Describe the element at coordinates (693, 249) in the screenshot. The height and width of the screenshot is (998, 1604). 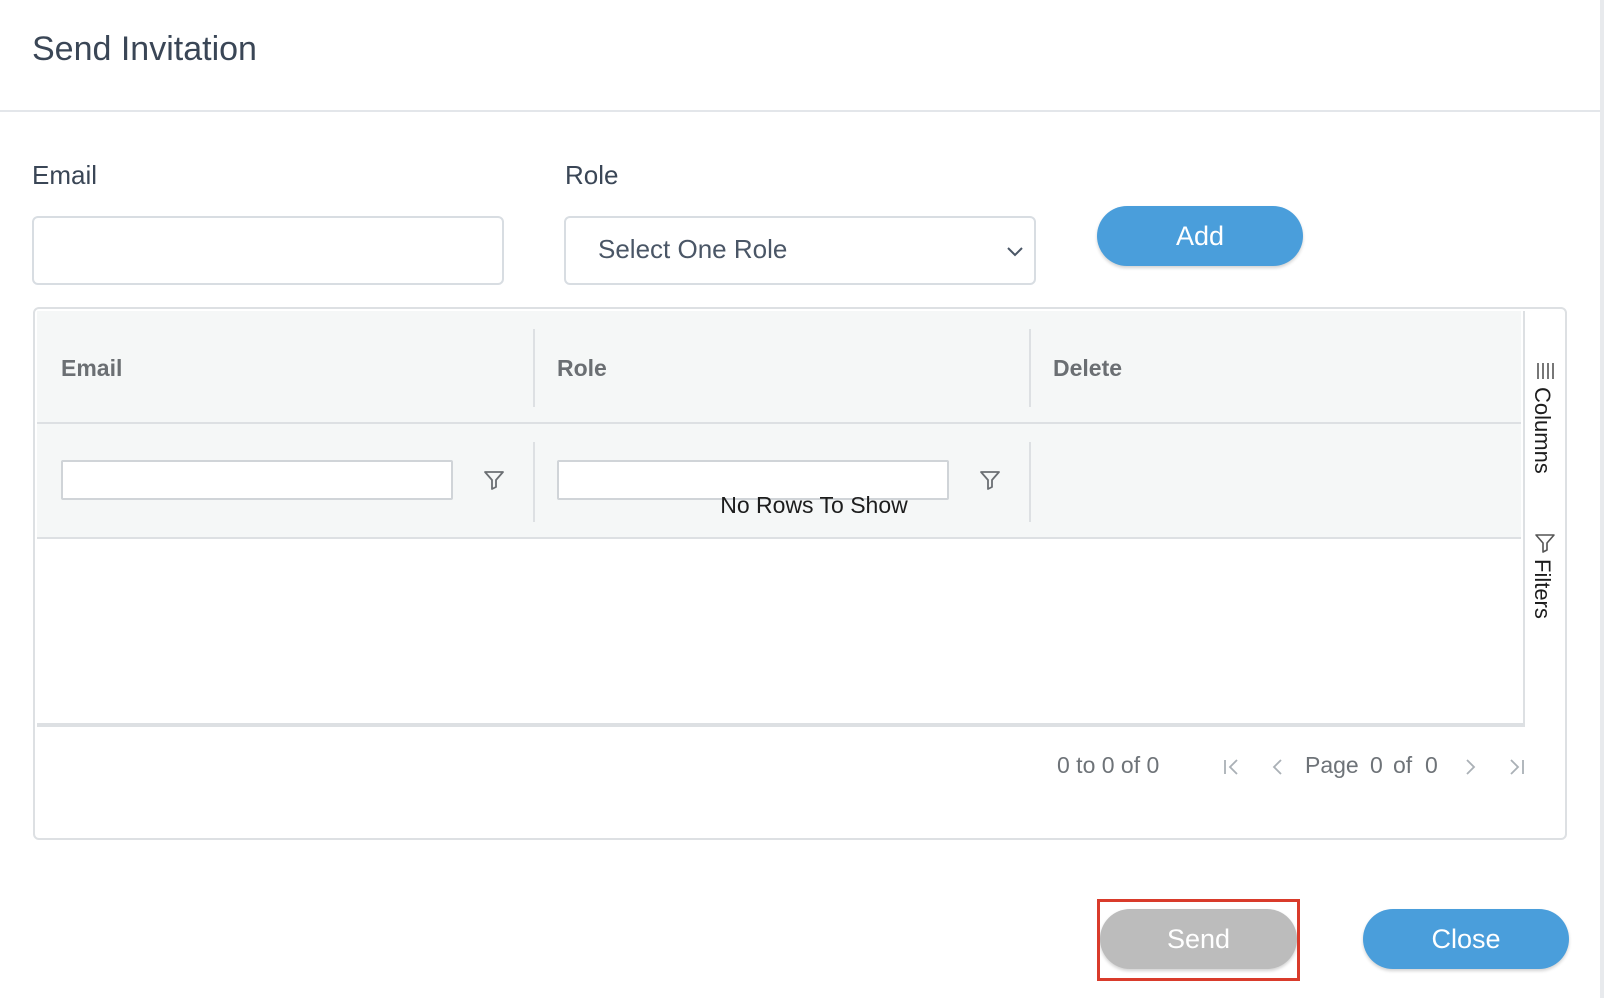
I see `role-select-value: Select One Role` at that location.